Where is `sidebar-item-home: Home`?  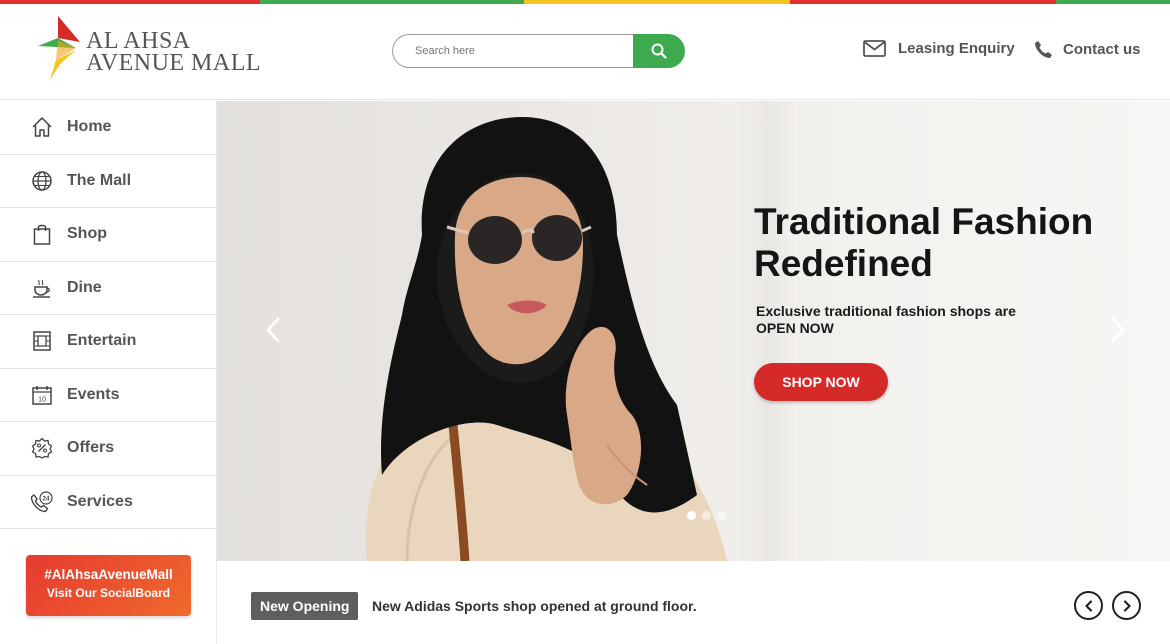 sidebar-item-home: Home is located at coordinates (108, 128).